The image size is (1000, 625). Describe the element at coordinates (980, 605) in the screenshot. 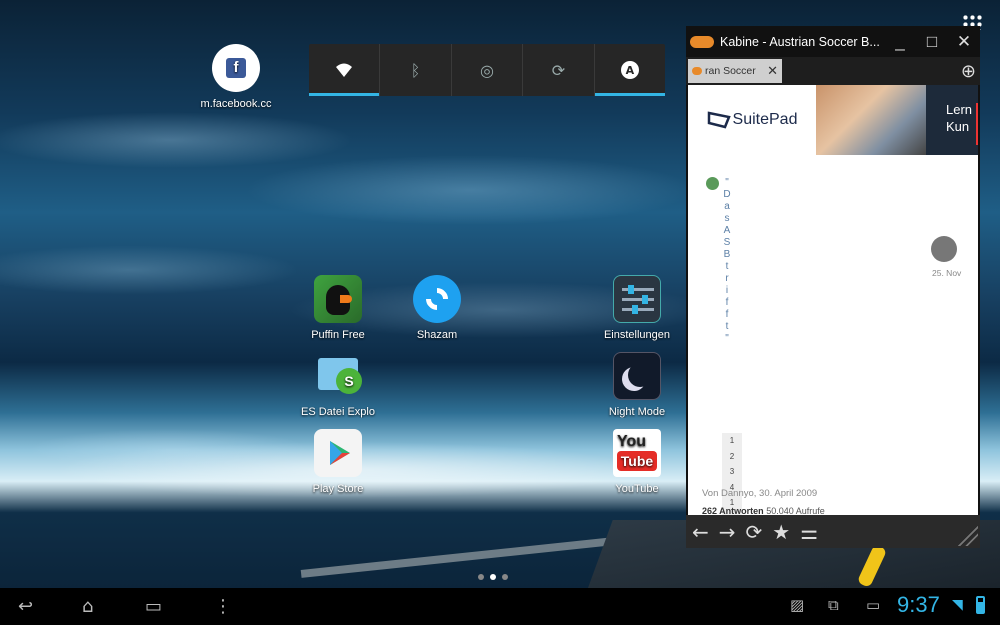

I see `battery-icon` at that location.